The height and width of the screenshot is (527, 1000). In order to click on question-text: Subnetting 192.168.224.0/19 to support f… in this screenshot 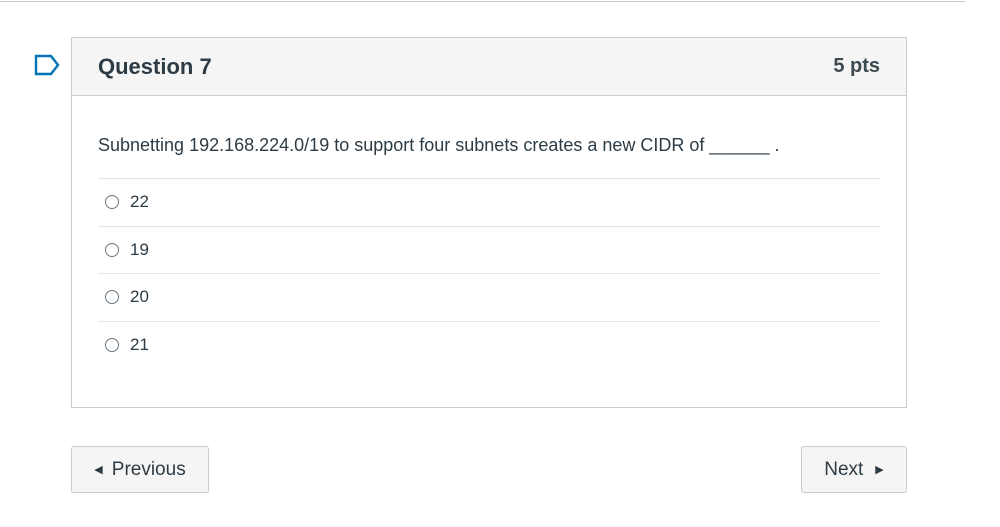, I will do `click(439, 145)`.